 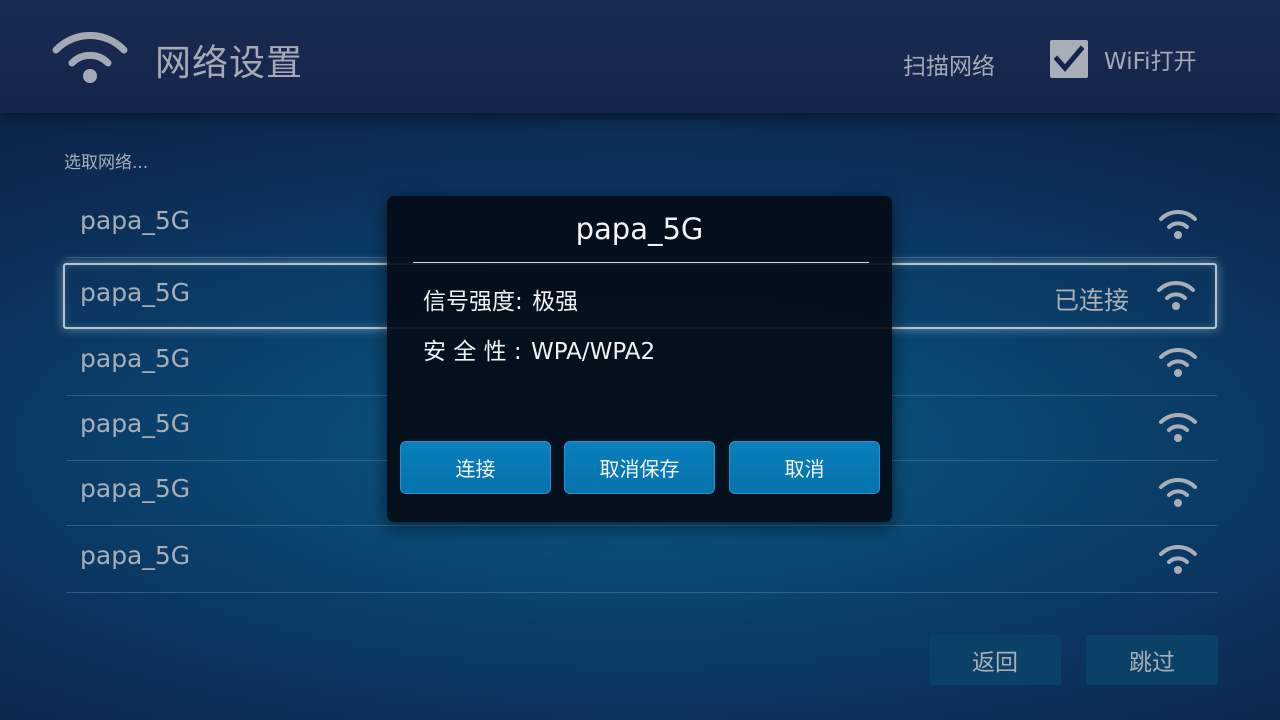 I want to click on connect-button: 连接, so click(x=475, y=467).